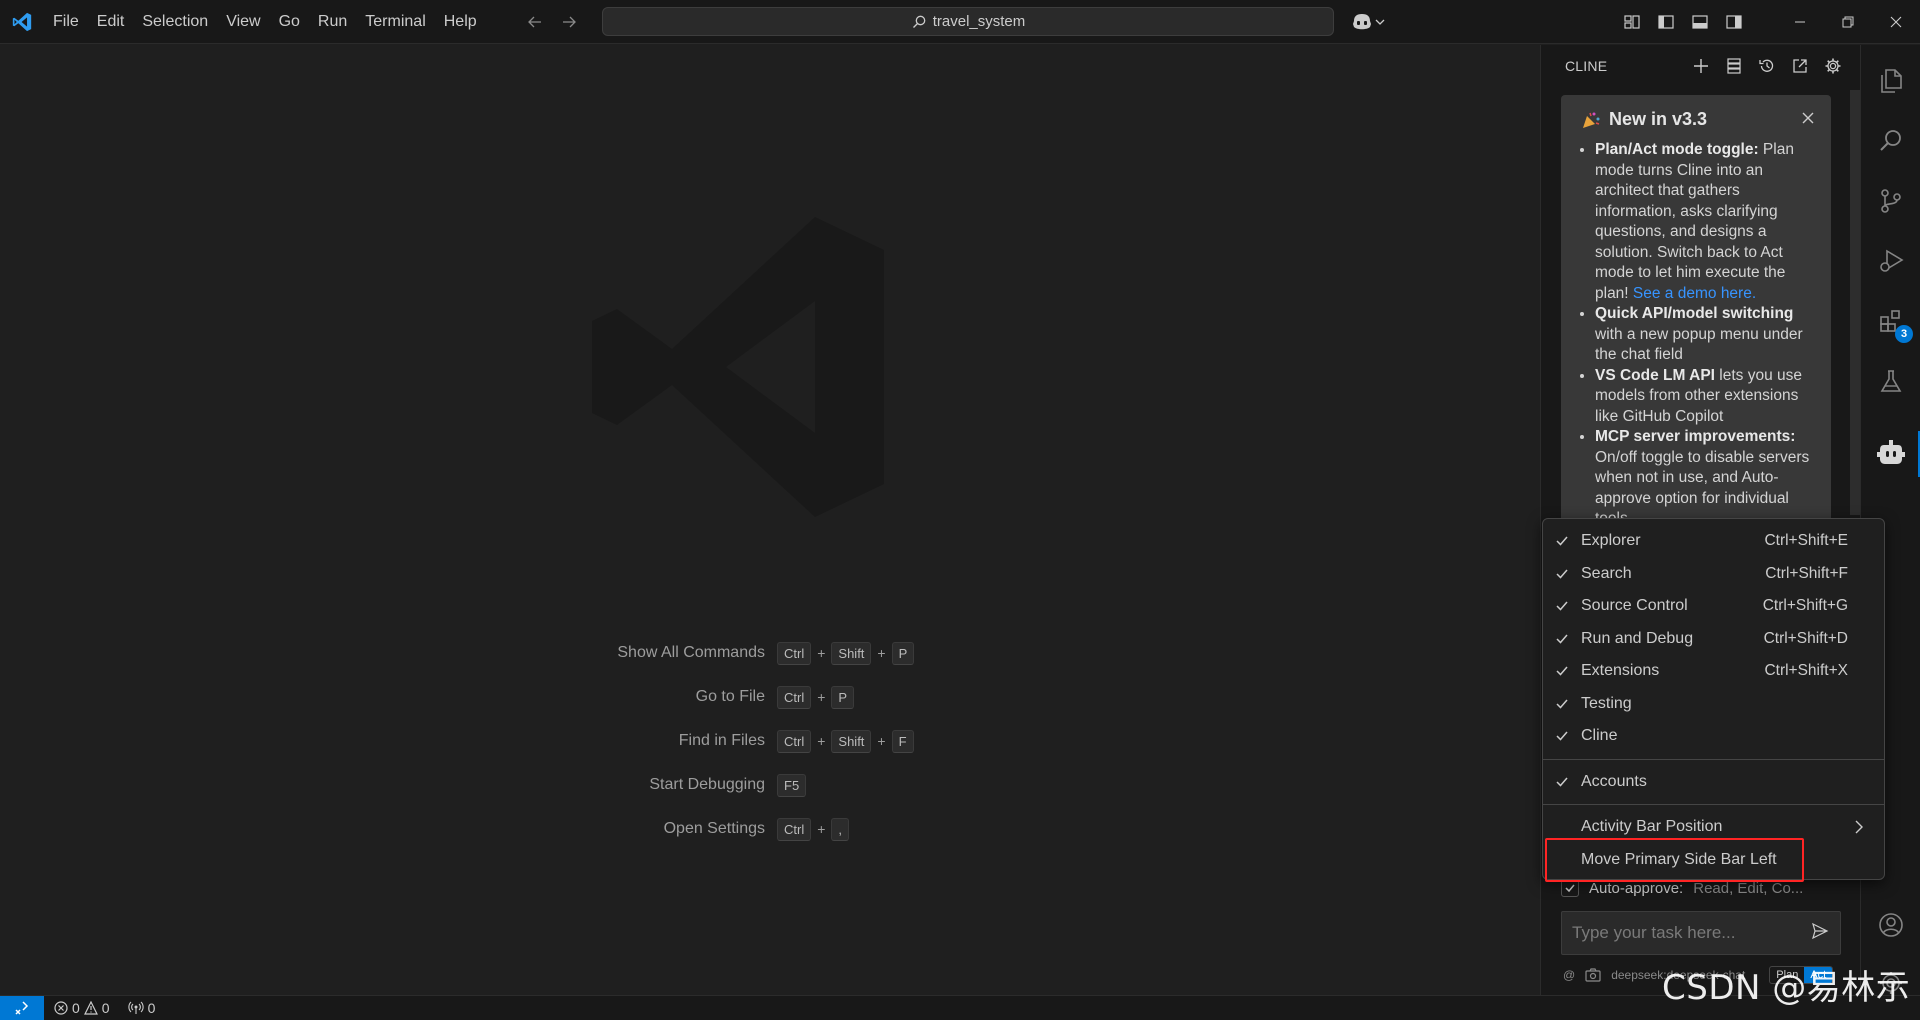 Image resolution: width=1920 pixels, height=1020 pixels. What do you see at coordinates (1890, 81) in the screenshot?
I see `explorer-icon` at bounding box center [1890, 81].